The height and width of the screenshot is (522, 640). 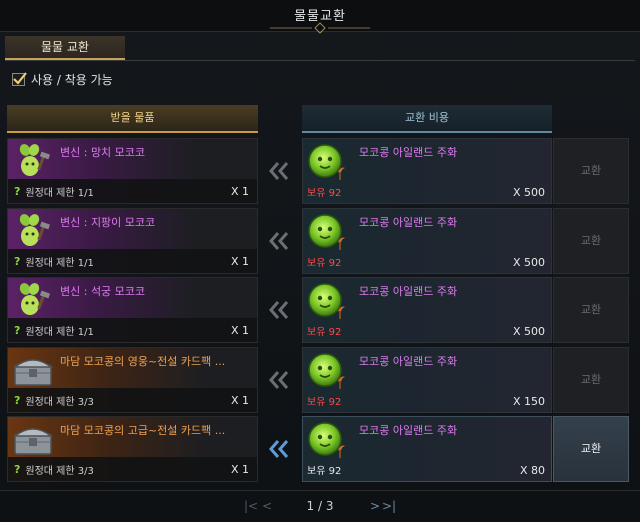 I want to click on pagination: |< < 1 / 3 > >|, so click(x=320, y=506).